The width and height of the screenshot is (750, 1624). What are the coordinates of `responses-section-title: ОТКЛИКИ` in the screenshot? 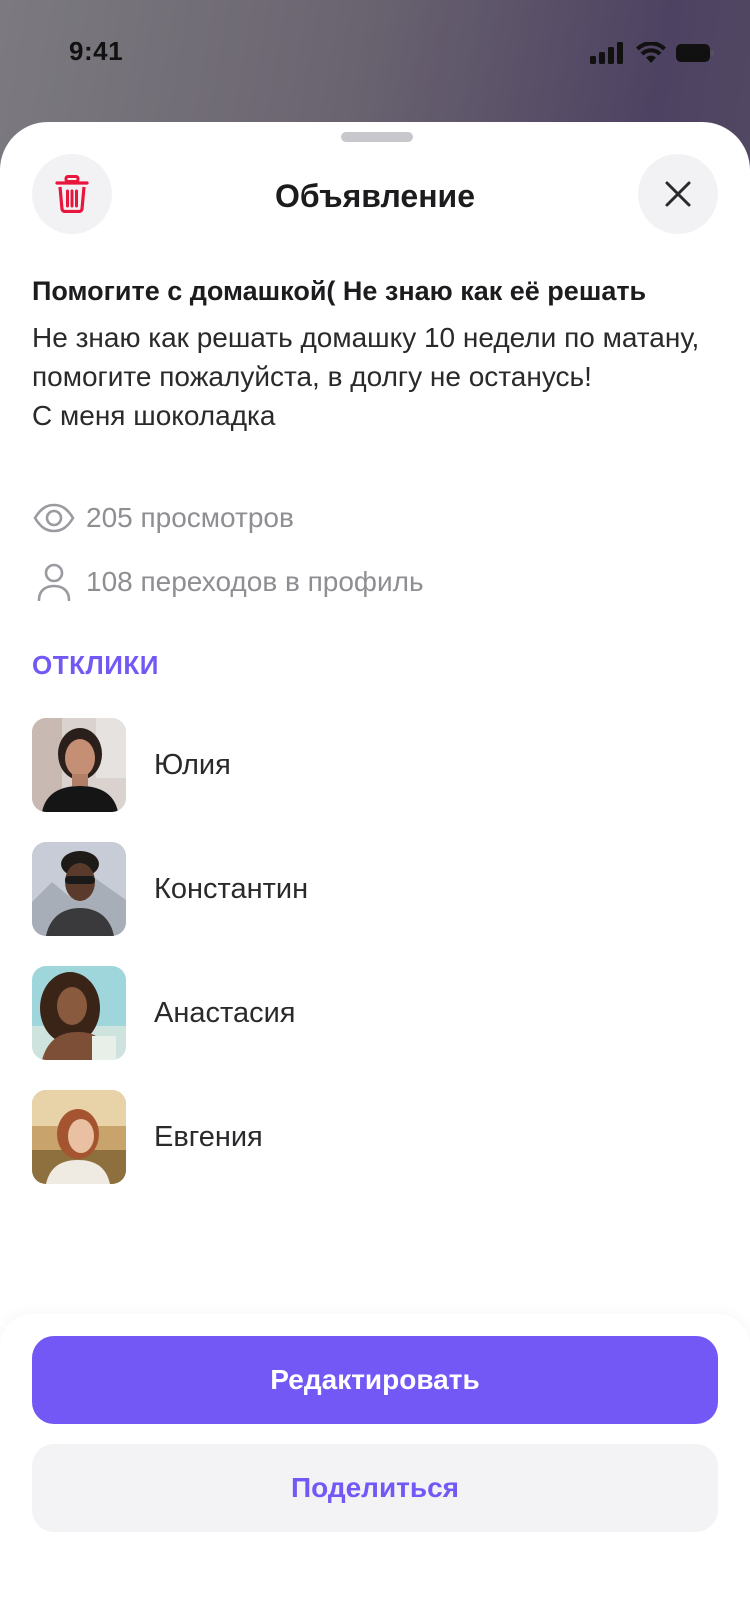 It's located at (95, 665).